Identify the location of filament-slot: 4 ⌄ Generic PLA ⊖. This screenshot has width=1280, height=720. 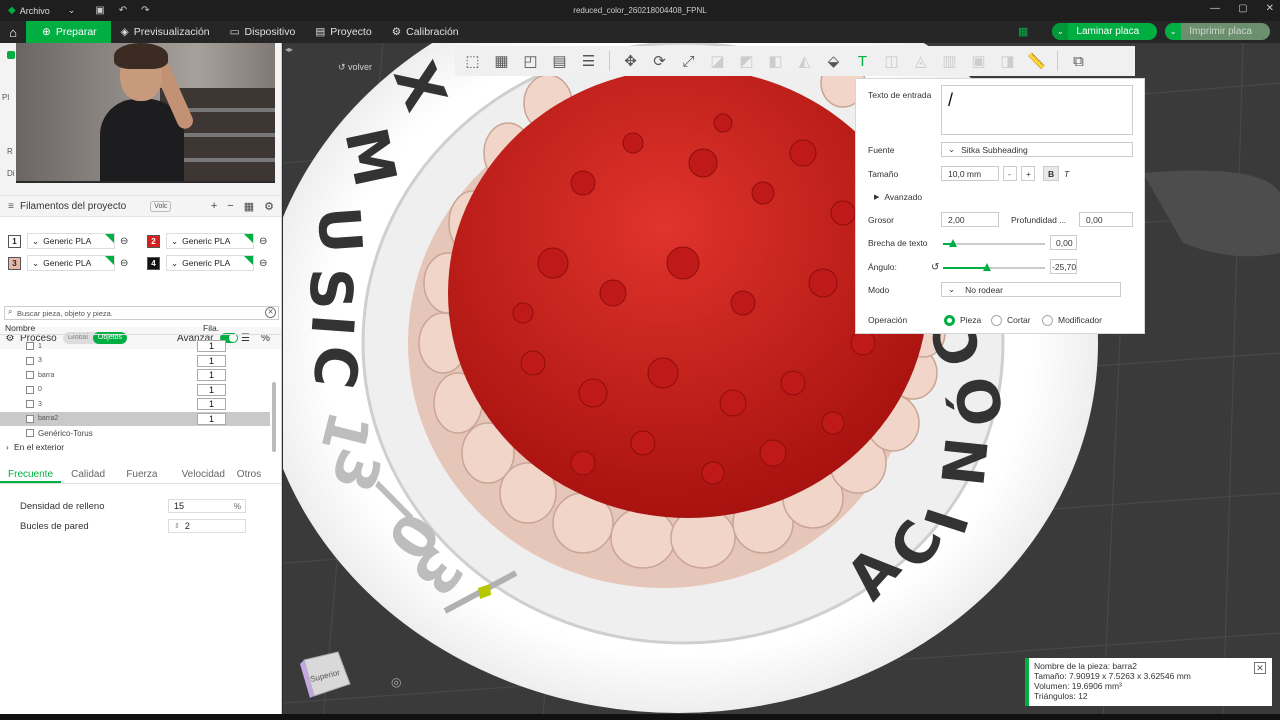
(214, 263).